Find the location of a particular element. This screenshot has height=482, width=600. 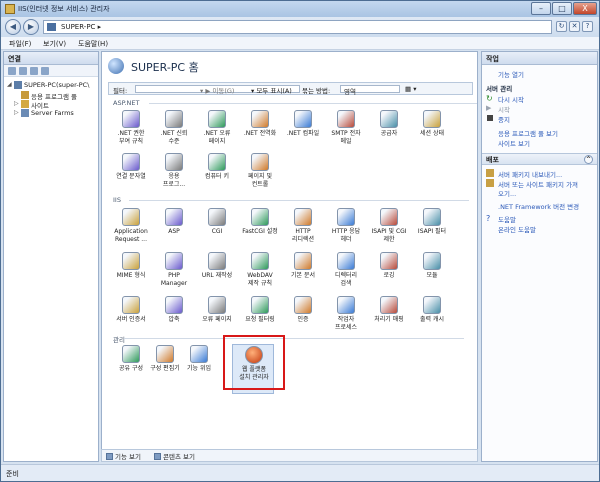

feature-tile: 컴퓨터 키 is located at coordinates (217, 177).